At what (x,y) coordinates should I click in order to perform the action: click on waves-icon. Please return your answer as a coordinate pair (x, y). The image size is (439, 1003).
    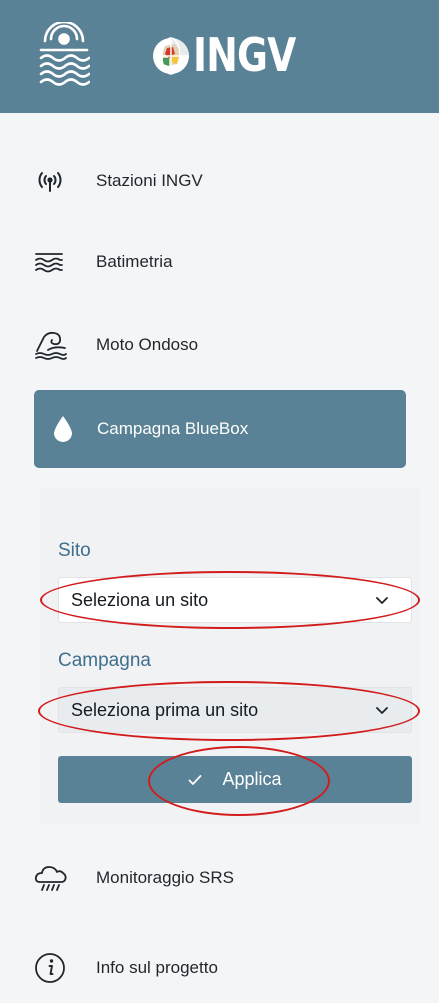
    Looking at the image, I should click on (58, 262).